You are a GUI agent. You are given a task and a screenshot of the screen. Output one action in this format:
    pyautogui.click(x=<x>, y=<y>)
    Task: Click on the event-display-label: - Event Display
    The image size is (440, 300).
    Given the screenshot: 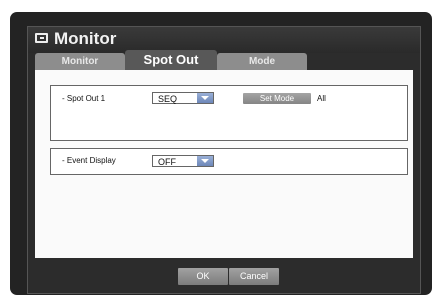 What is the action you would take?
    pyautogui.click(x=89, y=160)
    